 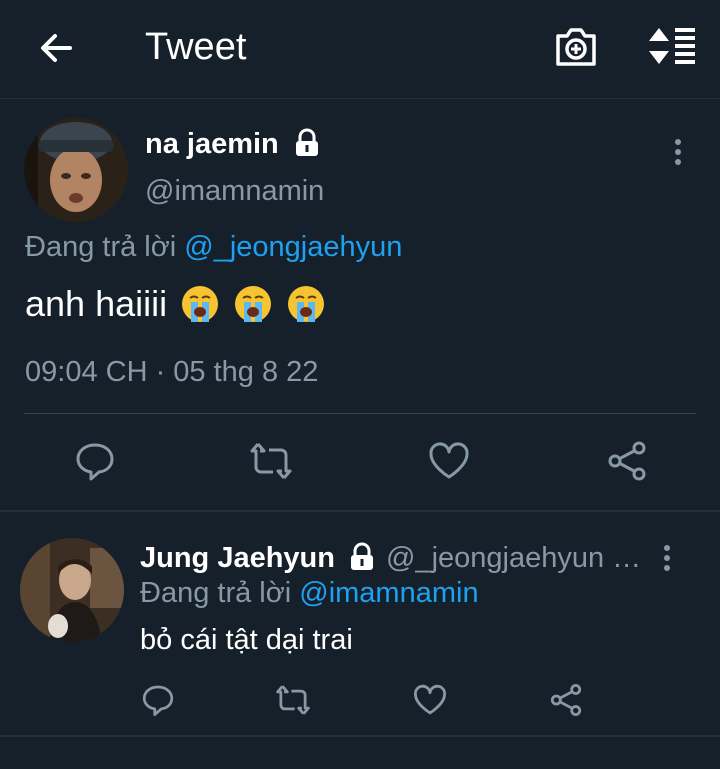 I want to click on top-bar: Tweet, so click(x=360, y=49).